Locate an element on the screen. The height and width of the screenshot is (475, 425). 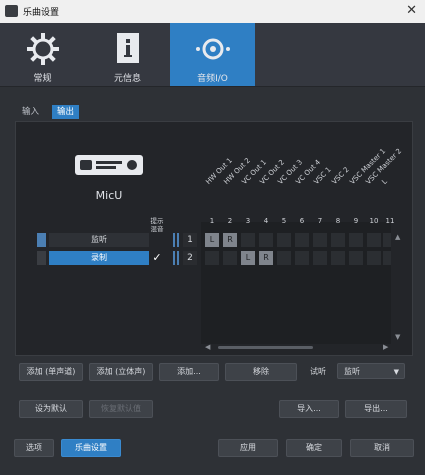
audio-io-icon is located at coordinates (212, 50).